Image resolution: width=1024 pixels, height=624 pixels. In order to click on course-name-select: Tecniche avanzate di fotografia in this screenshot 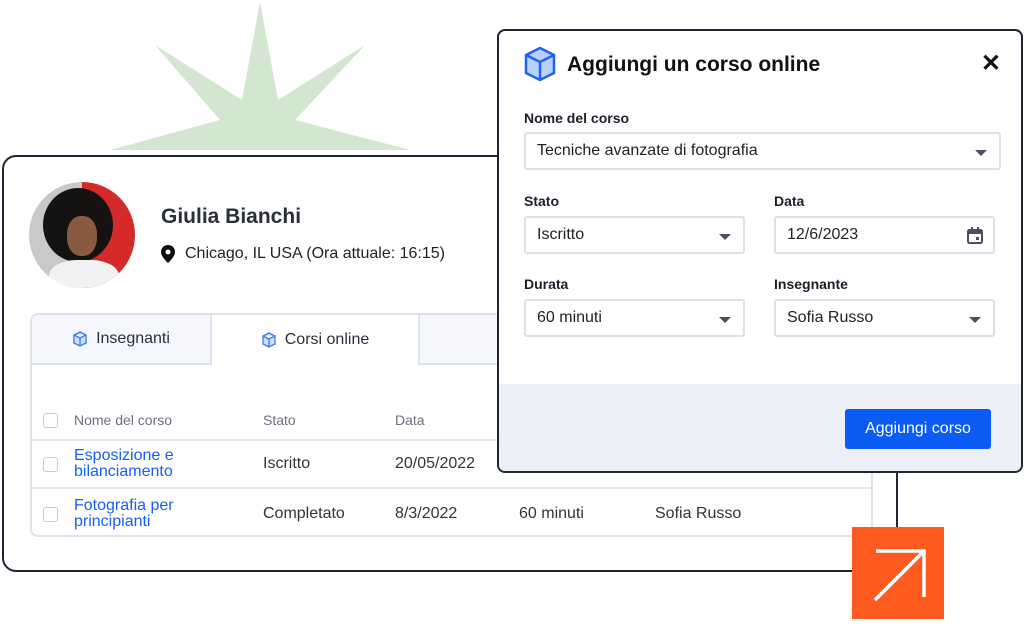, I will do `click(762, 151)`.